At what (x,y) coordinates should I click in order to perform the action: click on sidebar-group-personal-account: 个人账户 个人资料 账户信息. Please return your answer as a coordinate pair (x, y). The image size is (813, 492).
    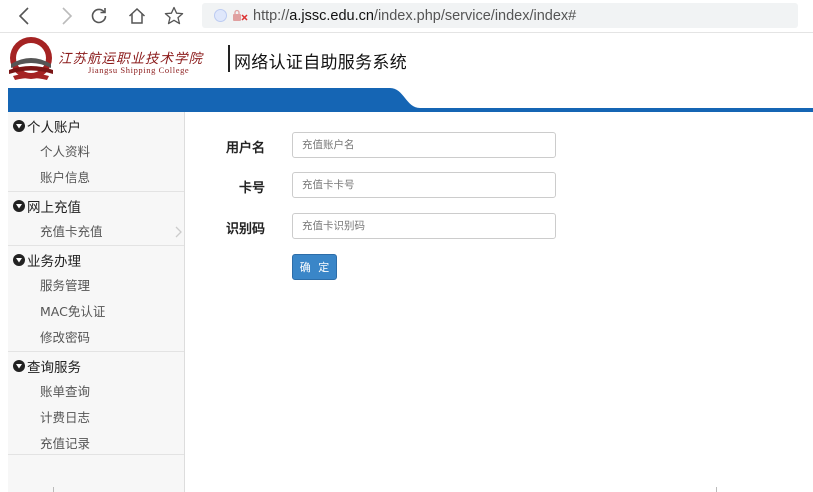
    Looking at the image, I should click on (96, 152).